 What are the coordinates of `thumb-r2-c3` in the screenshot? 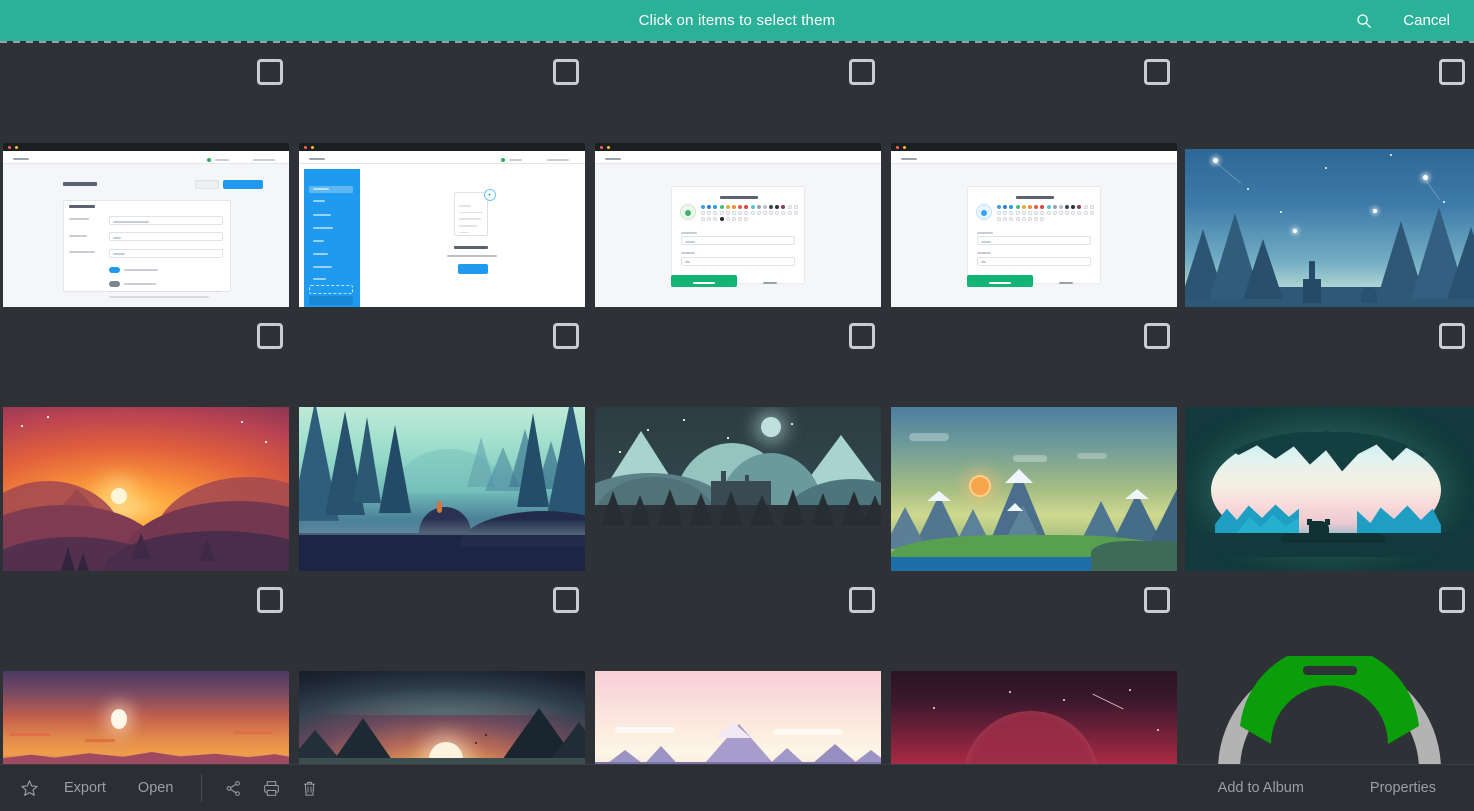 It's located at (1034, 489).